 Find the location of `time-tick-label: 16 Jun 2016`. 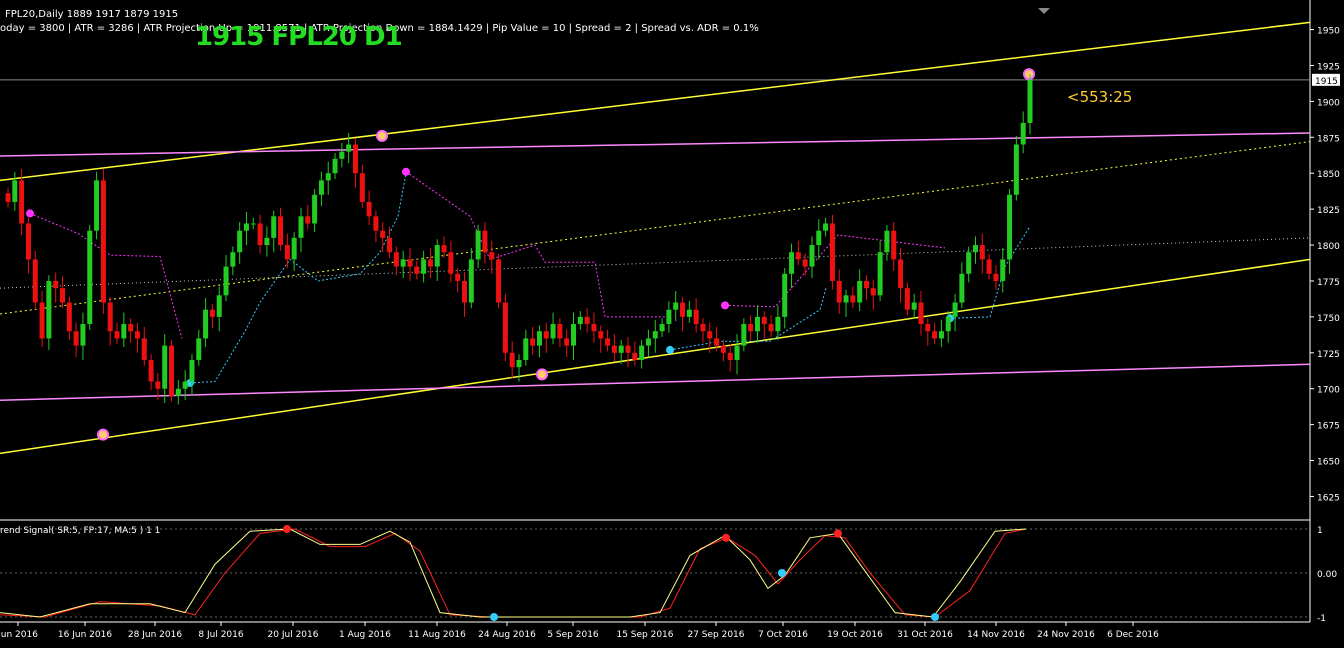

time-tick-label: 16 Jun 2016 is located at coordinates (85, 635).